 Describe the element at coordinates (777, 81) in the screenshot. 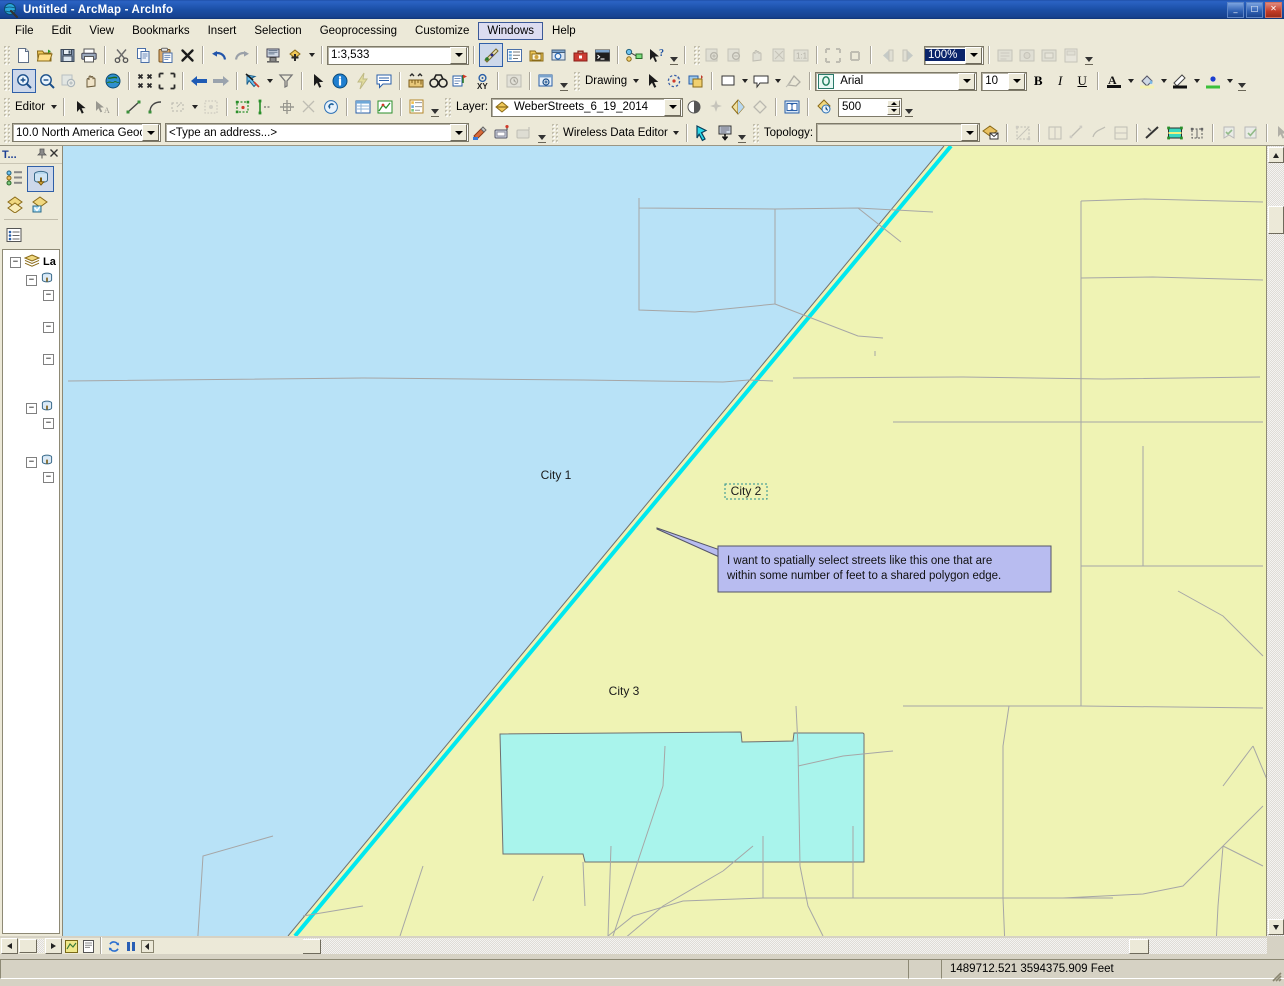

I see `new-callout-dropdown` at that location.